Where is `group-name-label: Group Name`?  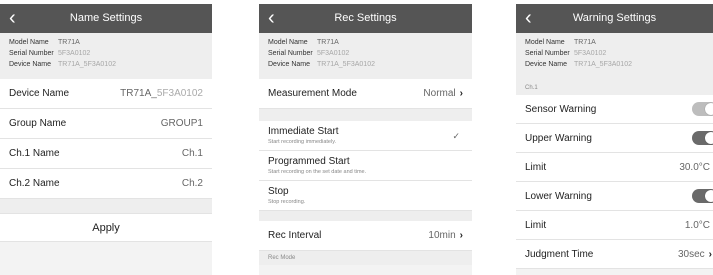 group-name-label: Group Name is located at coordinates (38, 123).